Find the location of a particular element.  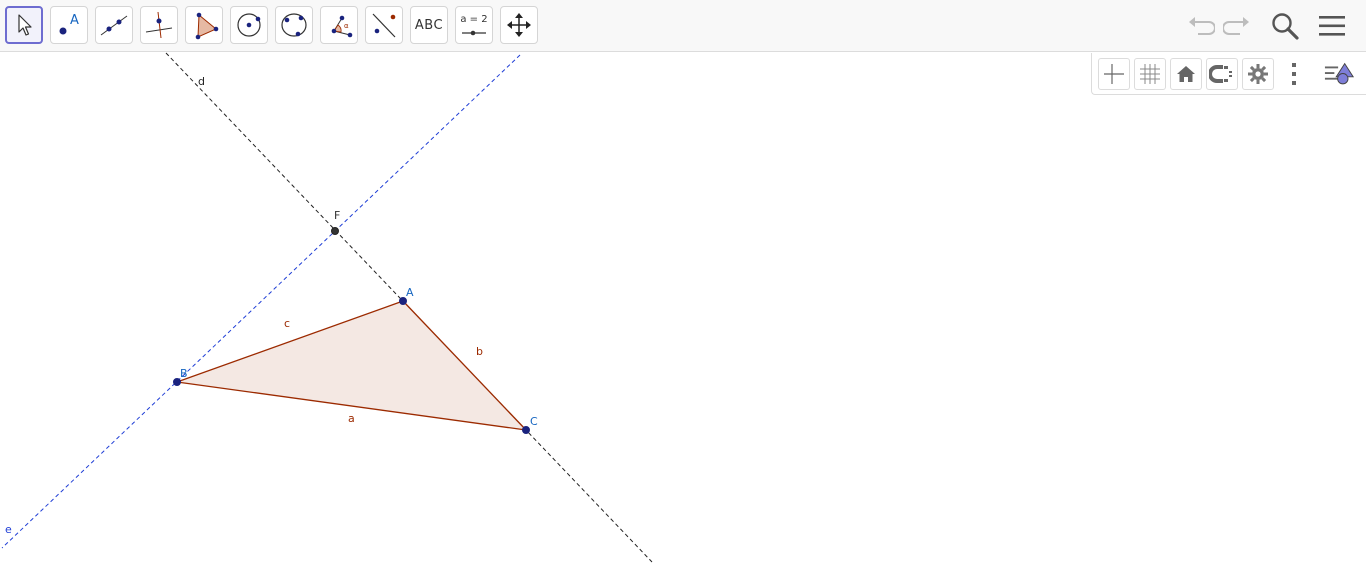

tool-circle-center is located at coordinates (249, 25).